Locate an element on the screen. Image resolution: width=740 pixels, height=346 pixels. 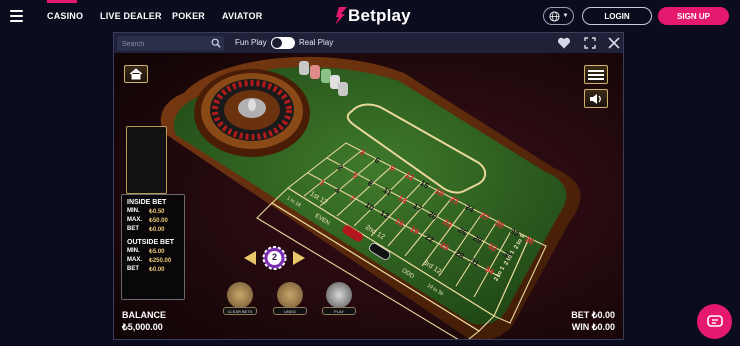
chip-prev-arrow-icon is located at coordinates (250, 258).